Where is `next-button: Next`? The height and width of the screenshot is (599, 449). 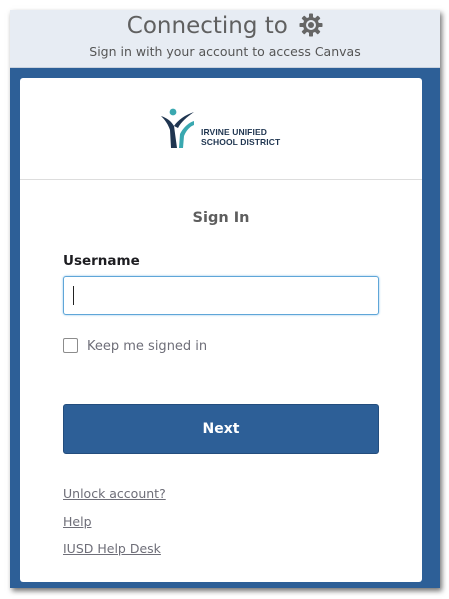 next-button: Next is located at coordinates (221, 429).